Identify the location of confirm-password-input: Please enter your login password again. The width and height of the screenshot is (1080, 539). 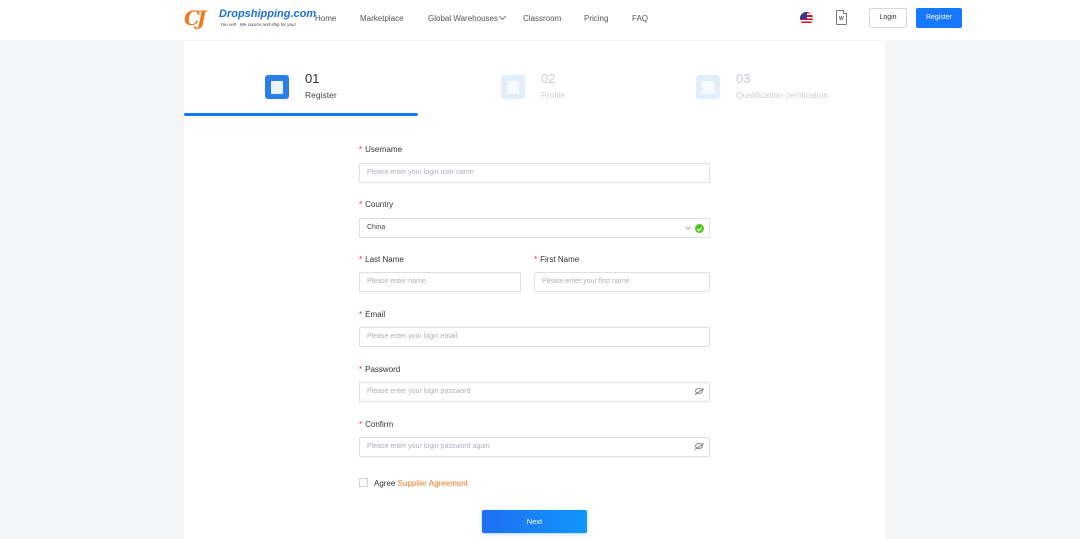
(534, 447).